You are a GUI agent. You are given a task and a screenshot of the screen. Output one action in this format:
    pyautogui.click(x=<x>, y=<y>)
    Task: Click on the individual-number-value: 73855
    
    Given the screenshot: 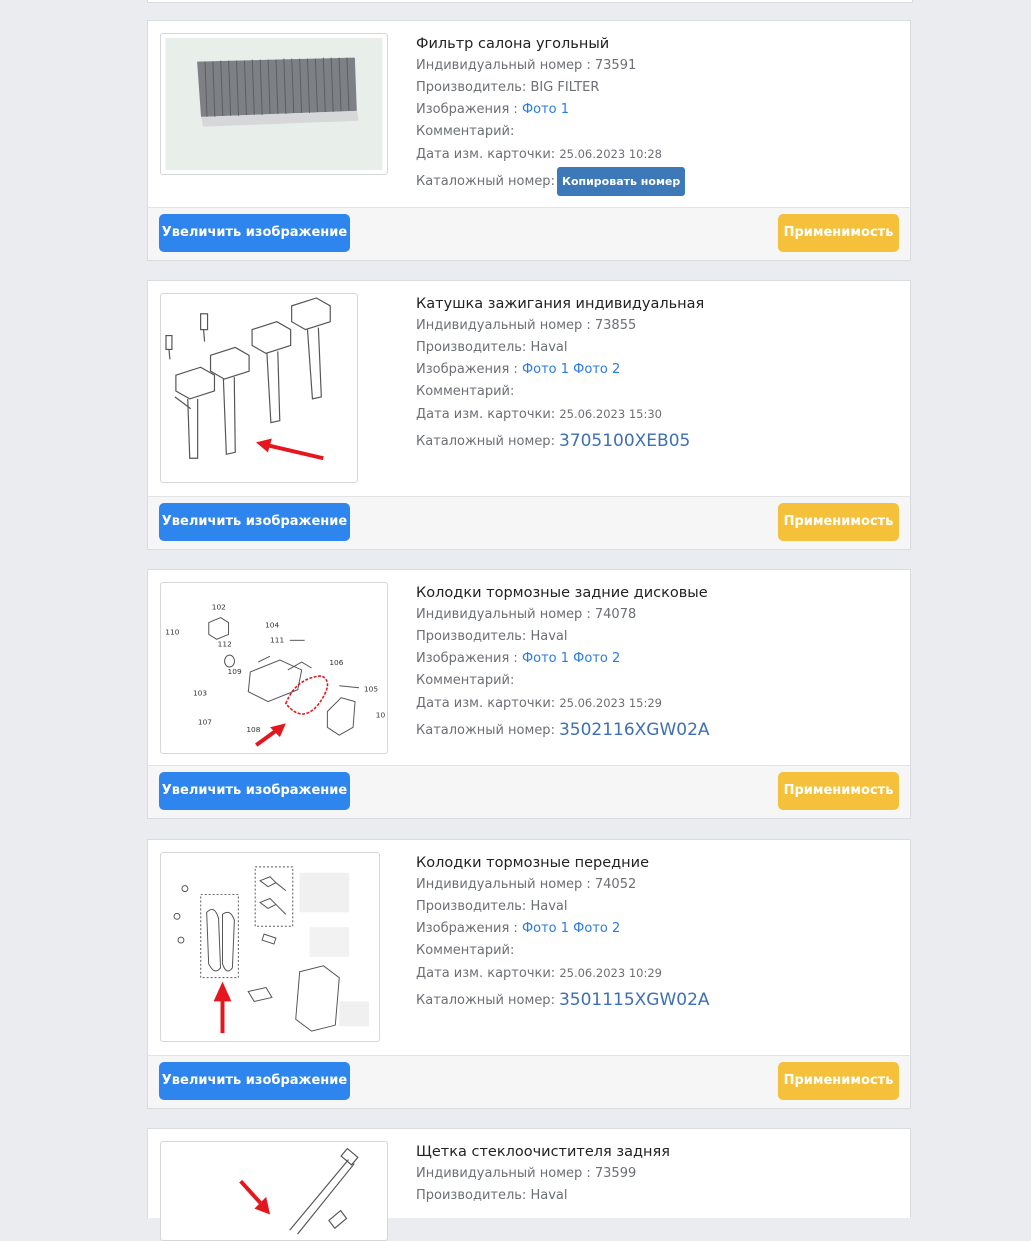 What is the action you would take?
    pyautogui.click(x=615, y=325)
    